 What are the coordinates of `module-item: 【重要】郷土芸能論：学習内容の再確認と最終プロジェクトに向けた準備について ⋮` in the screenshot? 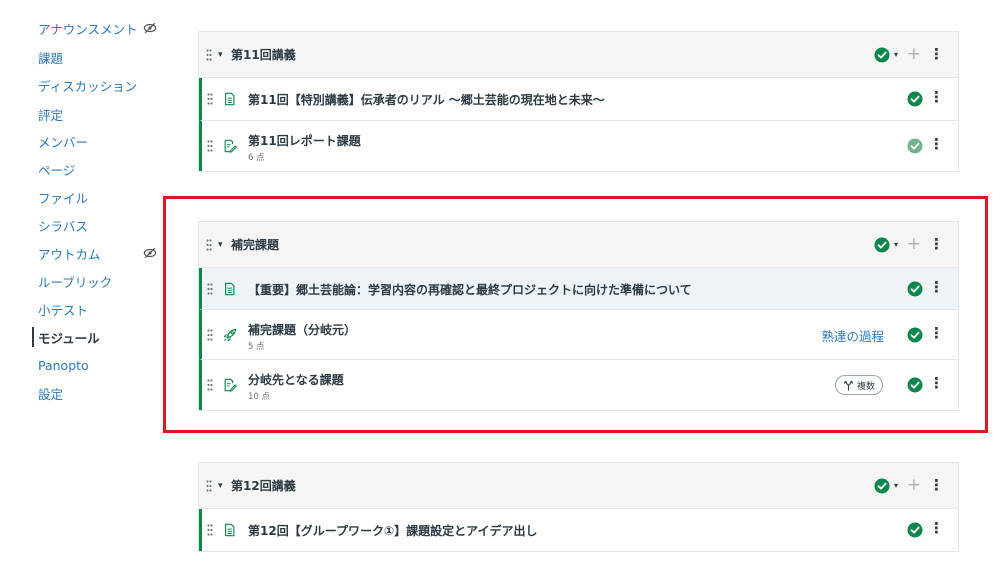 It's located at (578, 289).